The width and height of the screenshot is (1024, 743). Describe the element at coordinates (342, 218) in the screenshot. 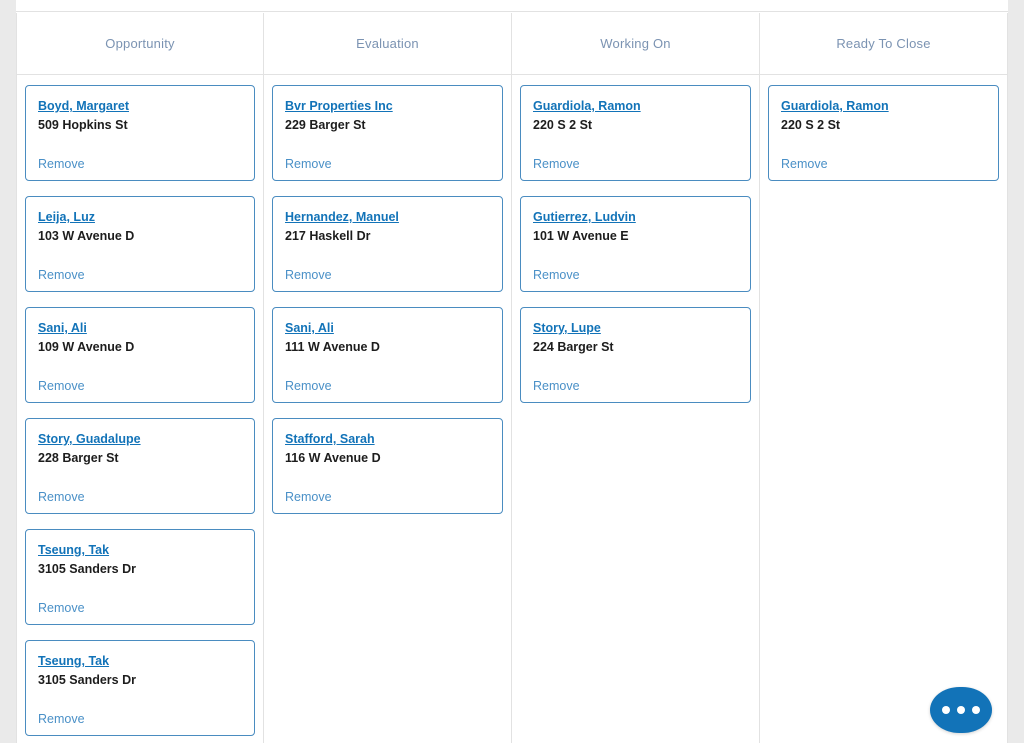

I see `card-name-link: Hernandez, Manuel` at that location.